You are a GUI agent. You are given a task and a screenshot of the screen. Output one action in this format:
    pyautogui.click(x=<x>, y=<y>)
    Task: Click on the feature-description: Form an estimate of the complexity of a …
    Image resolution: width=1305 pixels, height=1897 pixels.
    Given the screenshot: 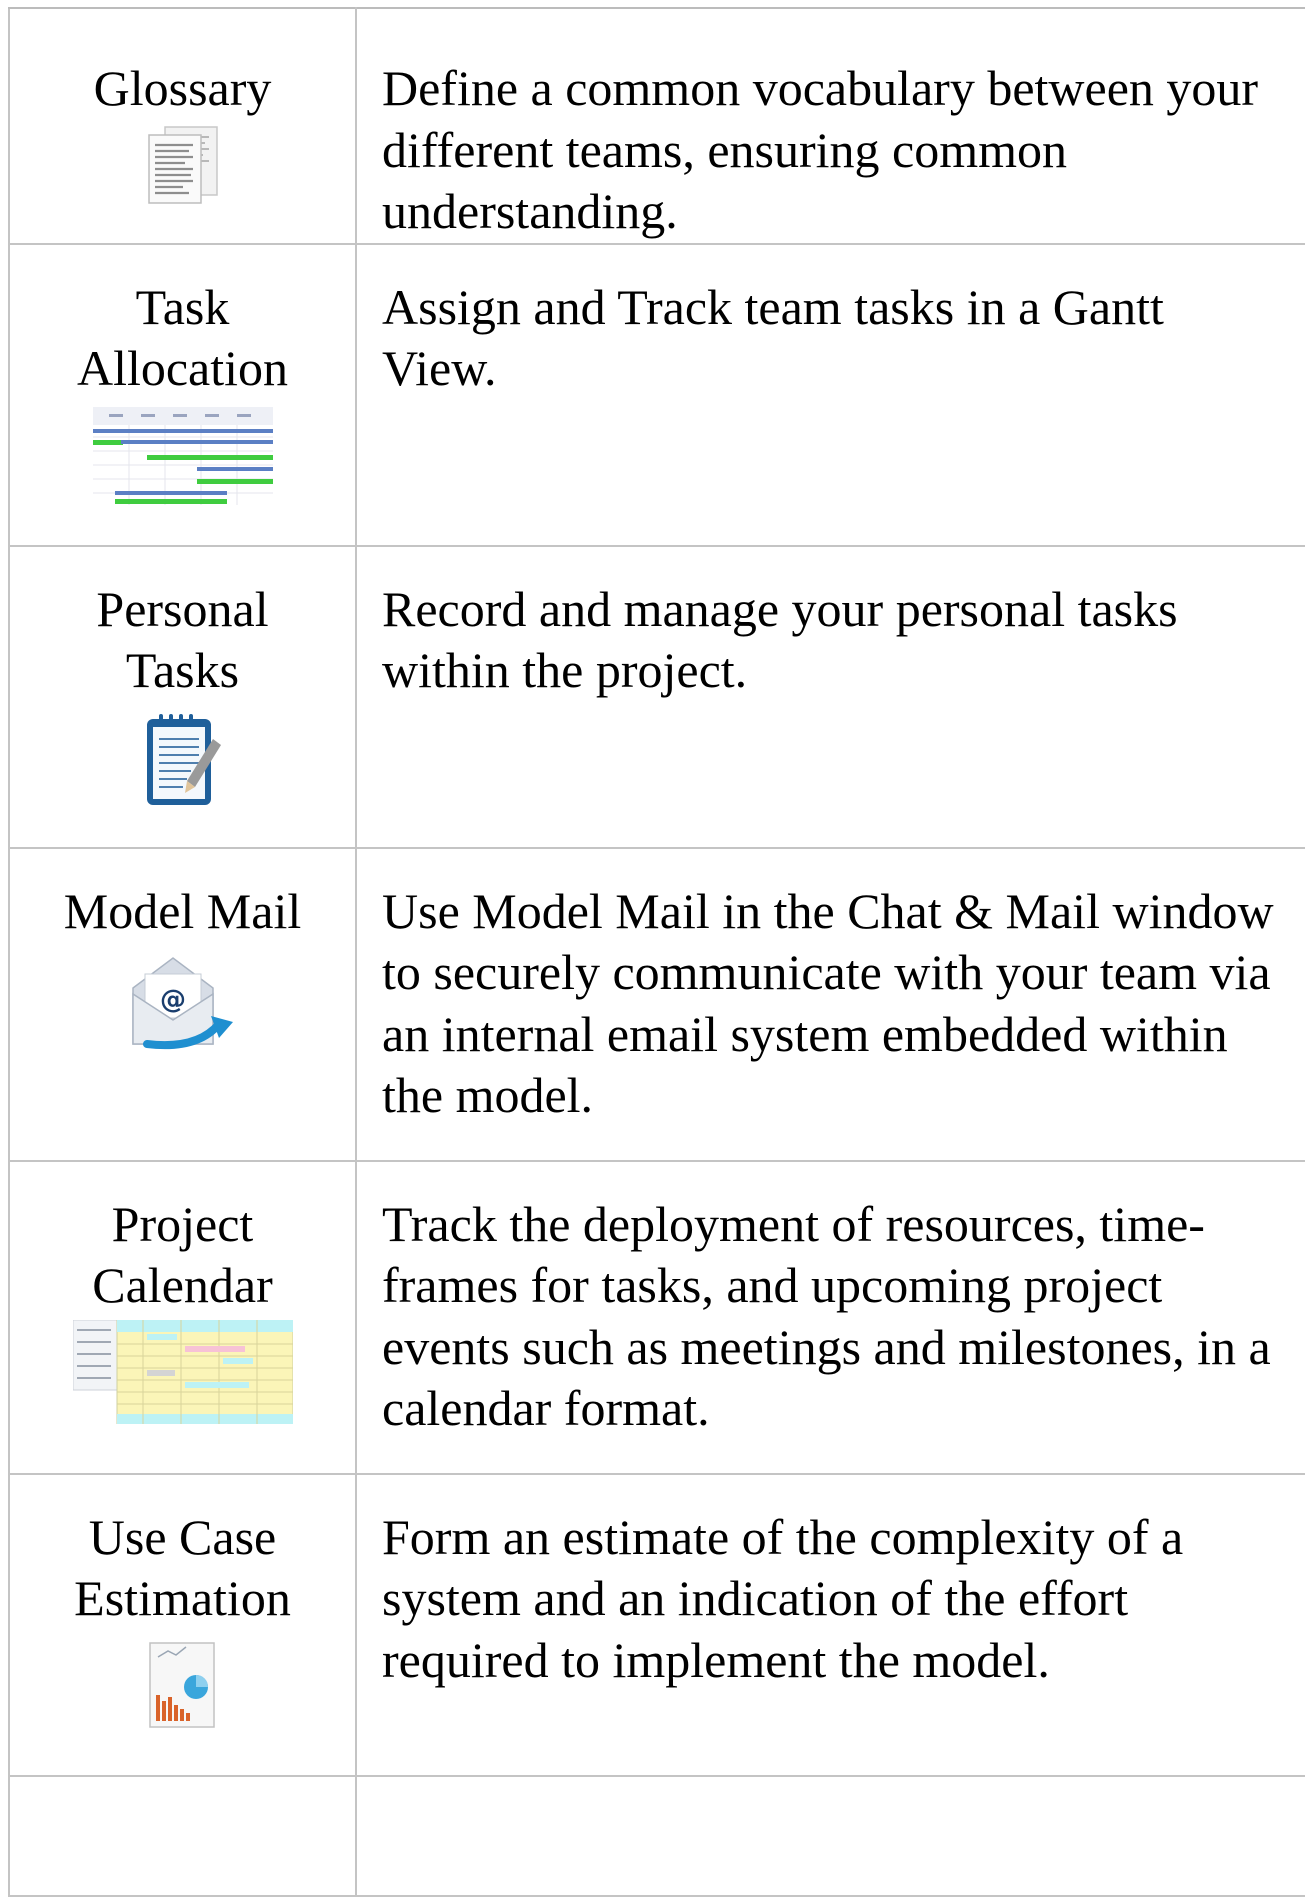 What is the action you would take?
    pyautogui.click(x=783, y=1598)
    